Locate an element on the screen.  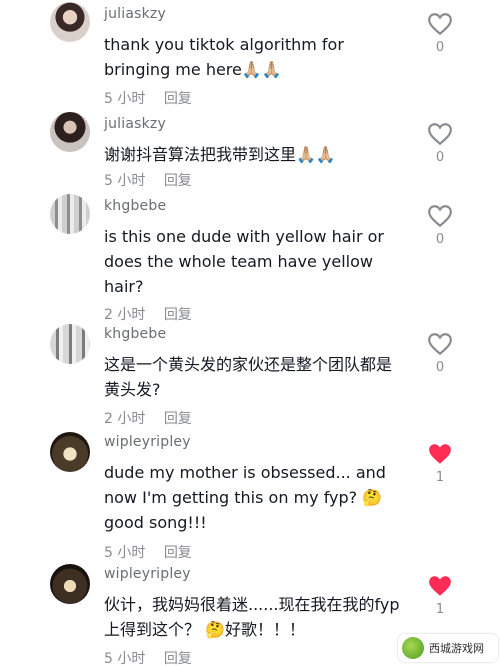
comment-text: 这是一个黄头发的家伙还是整个团队都是黄头发? is located at coordinates (248, 377).